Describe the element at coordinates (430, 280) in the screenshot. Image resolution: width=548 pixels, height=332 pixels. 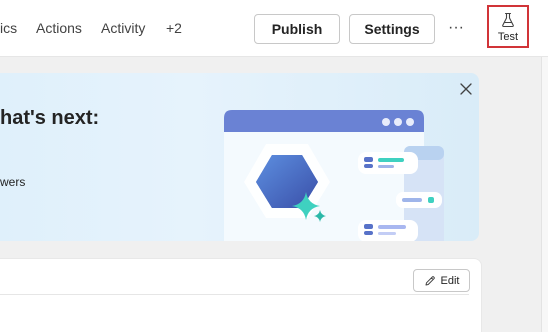
I see `pencil-icon` at that location.